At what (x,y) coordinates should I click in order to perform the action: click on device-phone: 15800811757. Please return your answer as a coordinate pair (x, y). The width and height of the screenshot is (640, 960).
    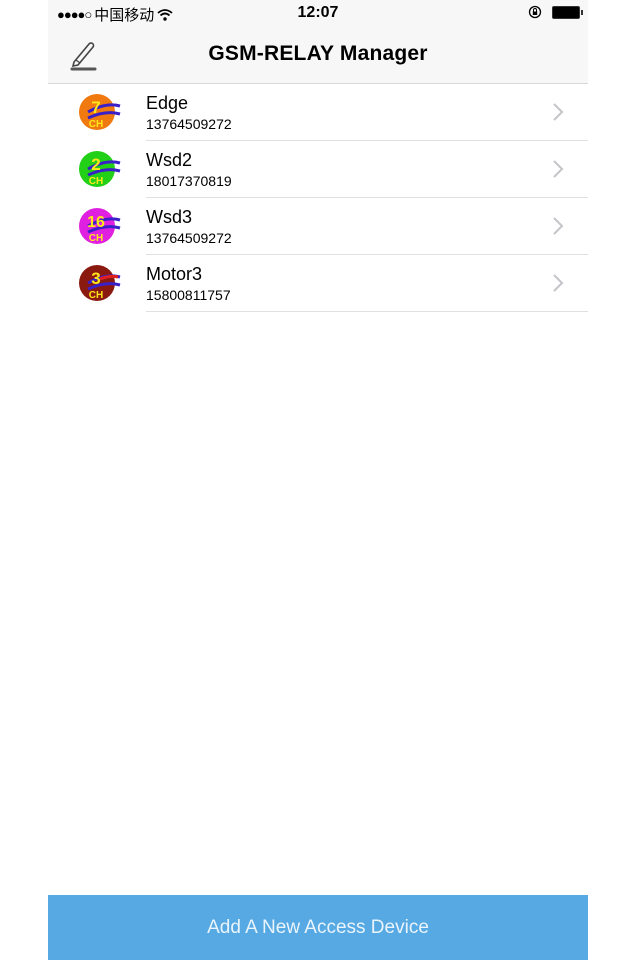
    Looking at the image, I should click on (188, 295).